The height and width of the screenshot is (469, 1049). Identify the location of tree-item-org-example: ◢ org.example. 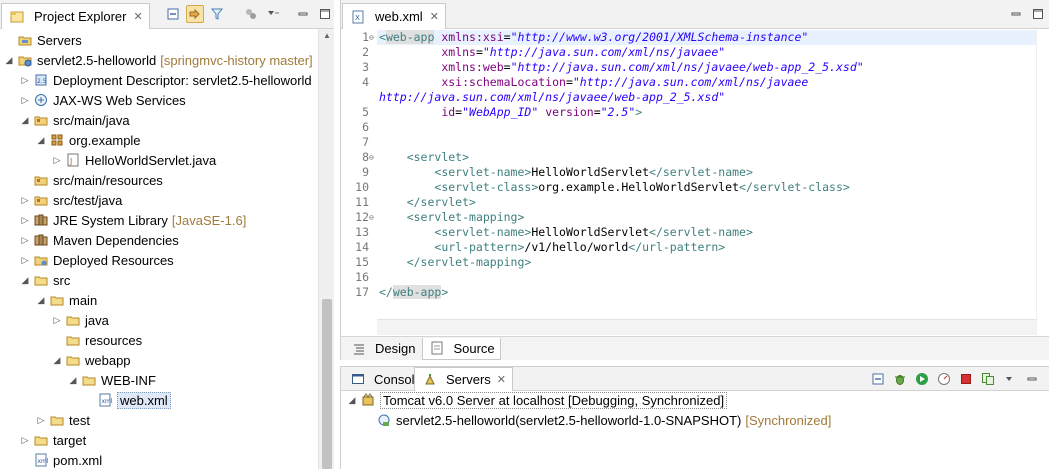
(70, 140).